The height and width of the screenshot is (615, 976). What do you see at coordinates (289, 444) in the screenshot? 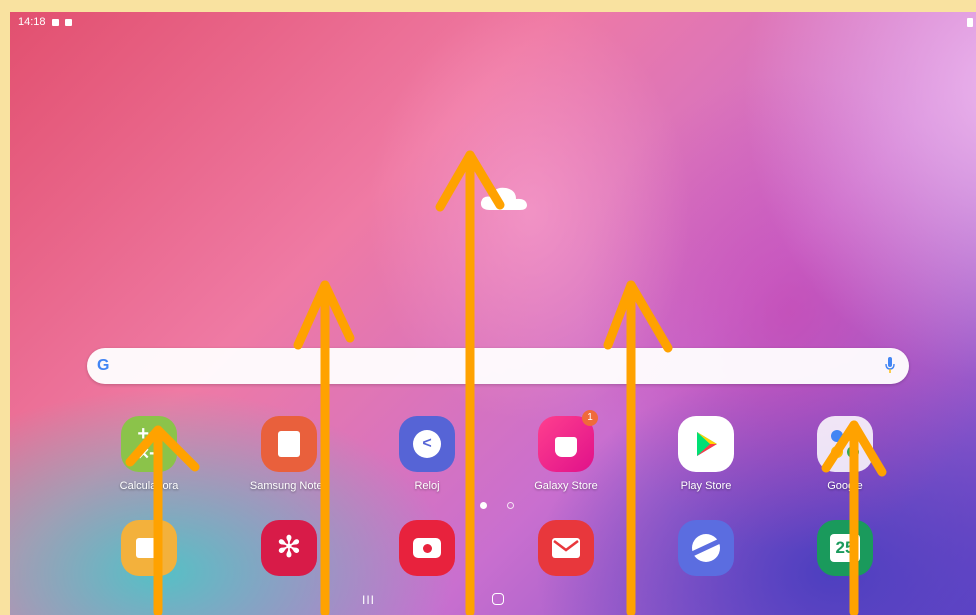
I see `notes-icon` at bounding box center [289, 444].